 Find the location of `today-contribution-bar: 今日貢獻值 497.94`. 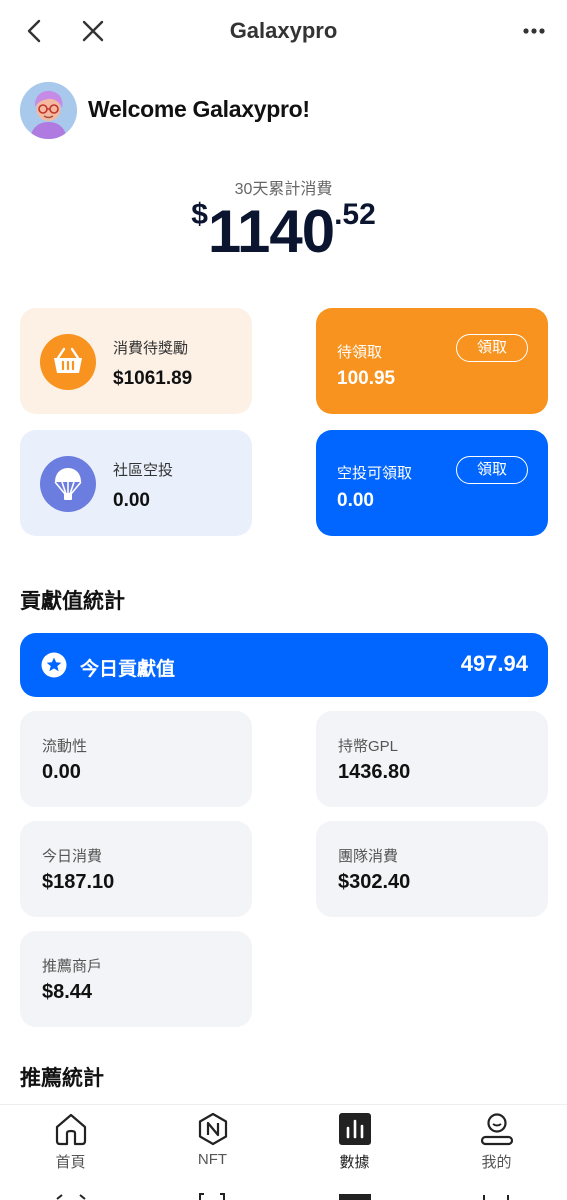

today-contribution-bar: 今日貢獻值 497.94 is located at coordinates (284, 665).